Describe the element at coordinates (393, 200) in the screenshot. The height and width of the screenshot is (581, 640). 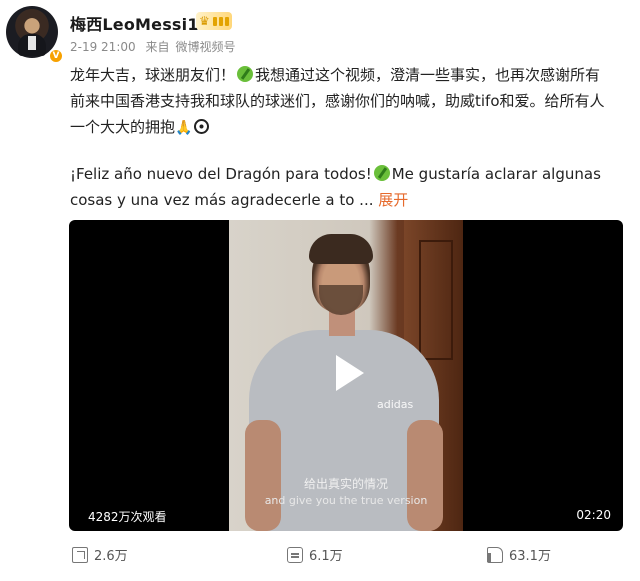
I see `expand-link: 展开` at that location.